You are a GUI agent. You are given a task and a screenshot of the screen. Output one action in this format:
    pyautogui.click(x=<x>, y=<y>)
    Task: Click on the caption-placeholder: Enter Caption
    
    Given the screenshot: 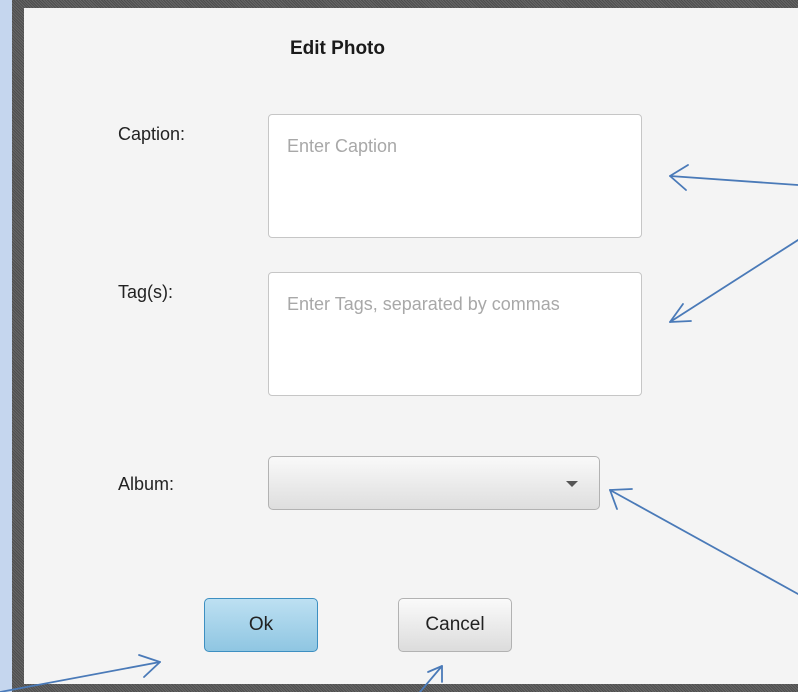 What is the action you would take?
    pyautogui.click(x=342, y=146)
    